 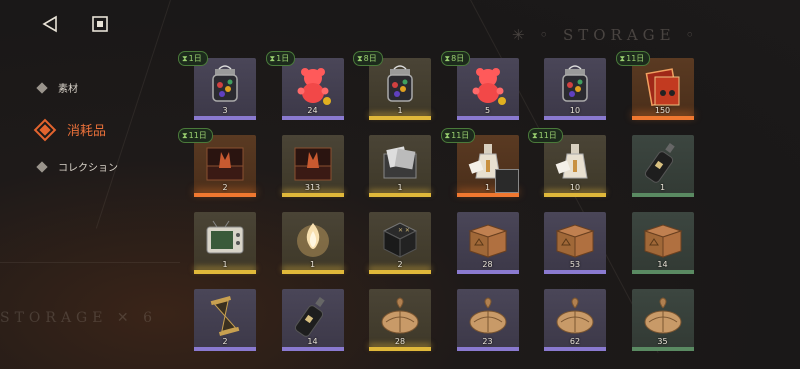 I want to click on glowing-flame-icon, so click(x=313, y=239).